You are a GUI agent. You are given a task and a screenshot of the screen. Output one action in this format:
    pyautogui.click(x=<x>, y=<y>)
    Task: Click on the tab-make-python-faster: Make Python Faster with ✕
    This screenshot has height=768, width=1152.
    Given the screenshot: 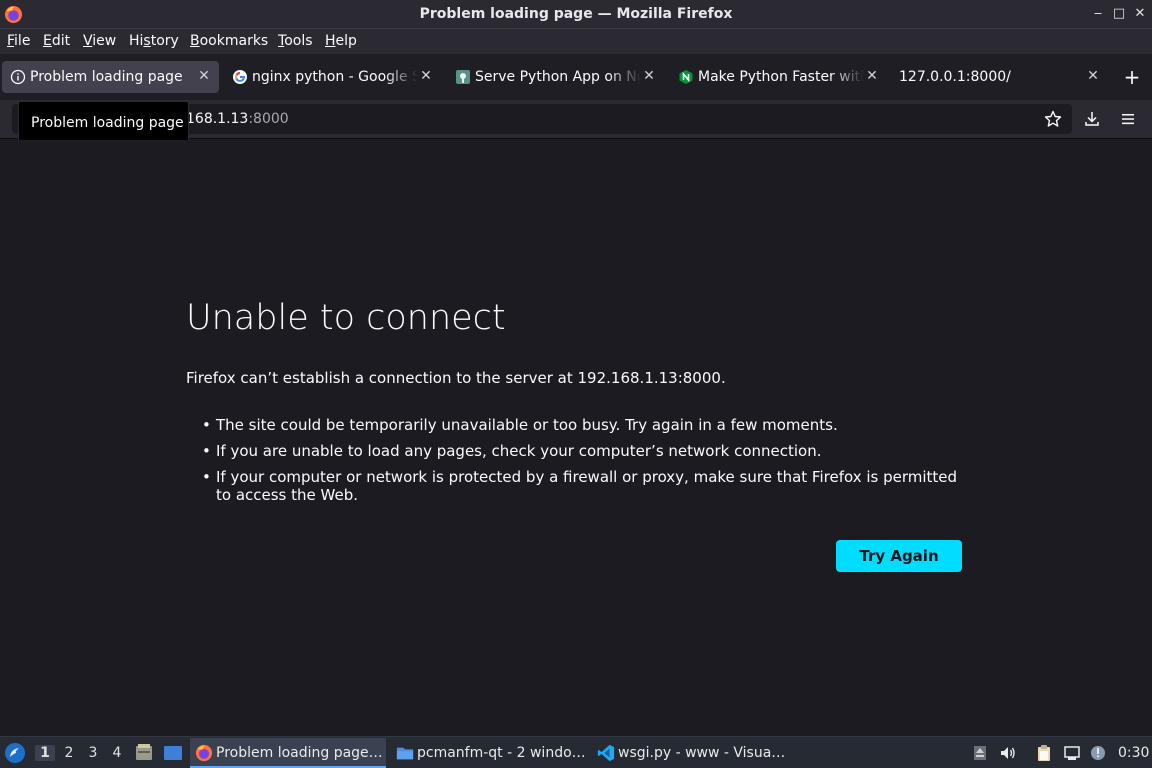 What is the action you would take?
    pyautogui.click(x=778, y=77)
    